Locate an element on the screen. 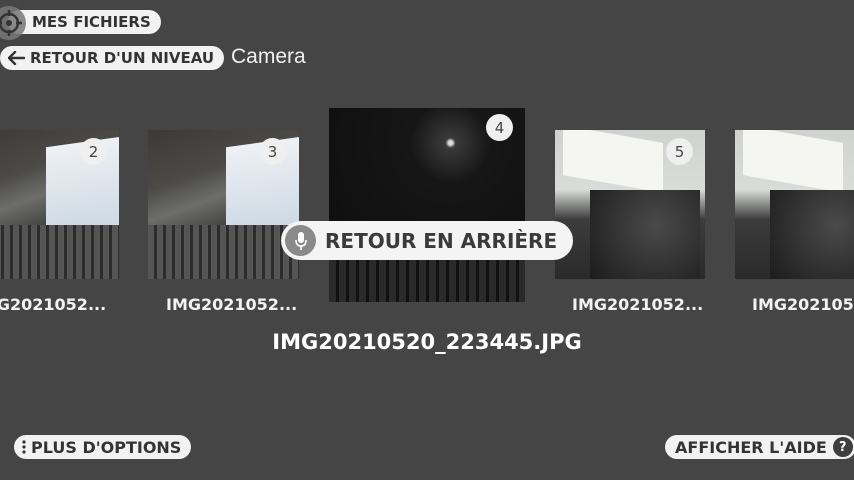  thumbnail-number-badge: 2 is located at coordinates (93, 151).